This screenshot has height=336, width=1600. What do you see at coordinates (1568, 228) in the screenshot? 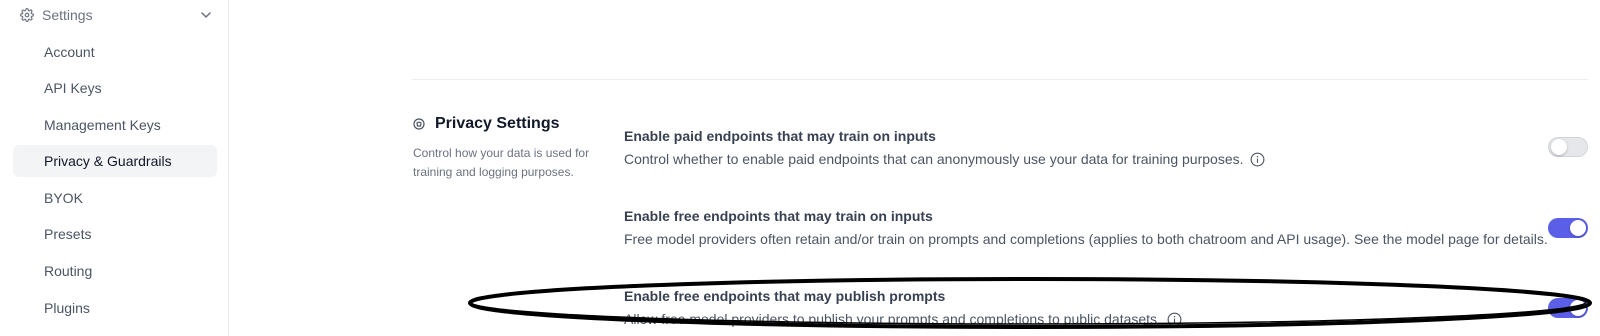
I see `toggle-free-train` at bounding box center [1568, 228].